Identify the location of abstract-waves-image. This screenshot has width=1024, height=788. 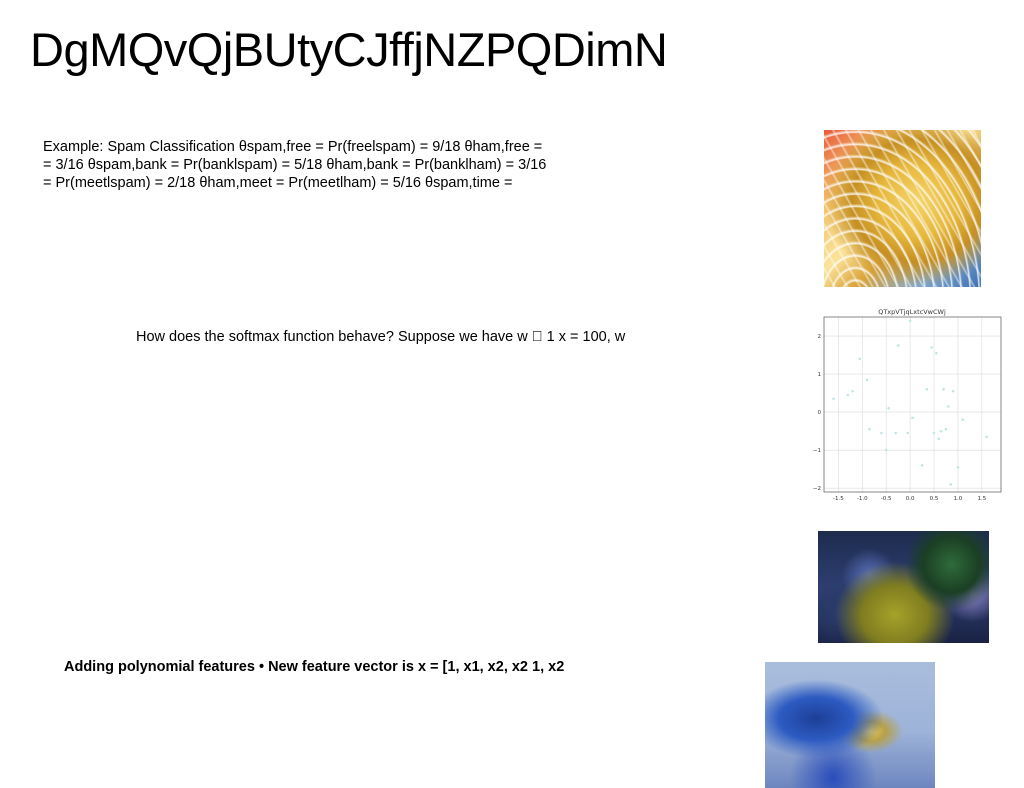
(902, 208).